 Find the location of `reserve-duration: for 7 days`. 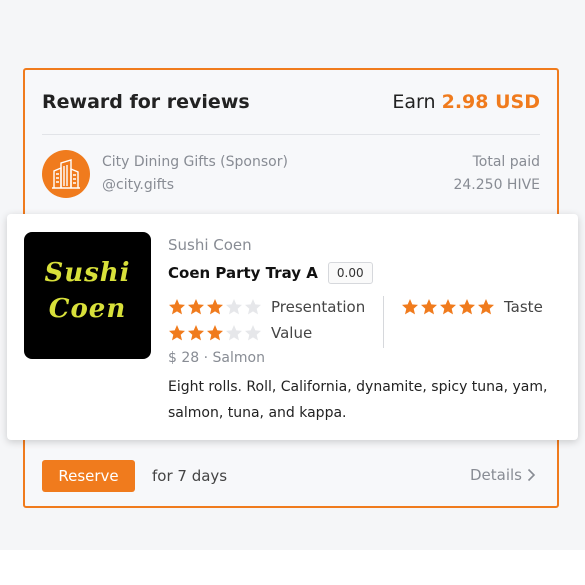

reserve-duration: for 7 days is located at coordinates (190, 476).